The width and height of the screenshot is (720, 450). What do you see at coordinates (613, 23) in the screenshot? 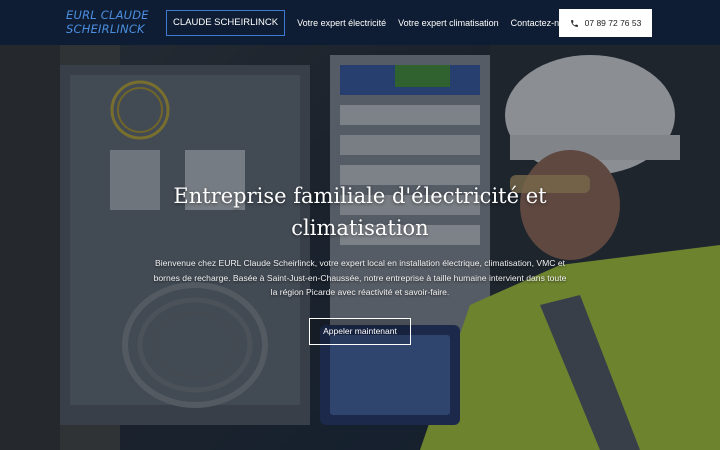
I see `phone-number: 07 89 72 76 53` at bounding box center [613, 23].